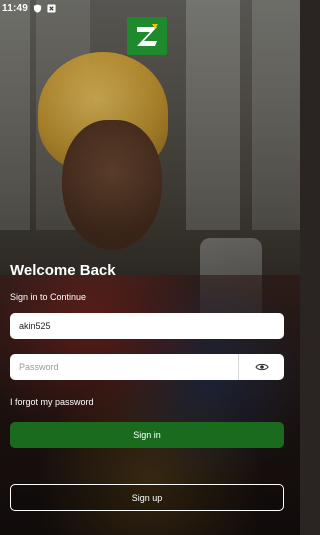 The image size is (320, 535). Describe the element at coordinates (124, 367) in the screenshot. I see `password-placeholder: Password` at that location.